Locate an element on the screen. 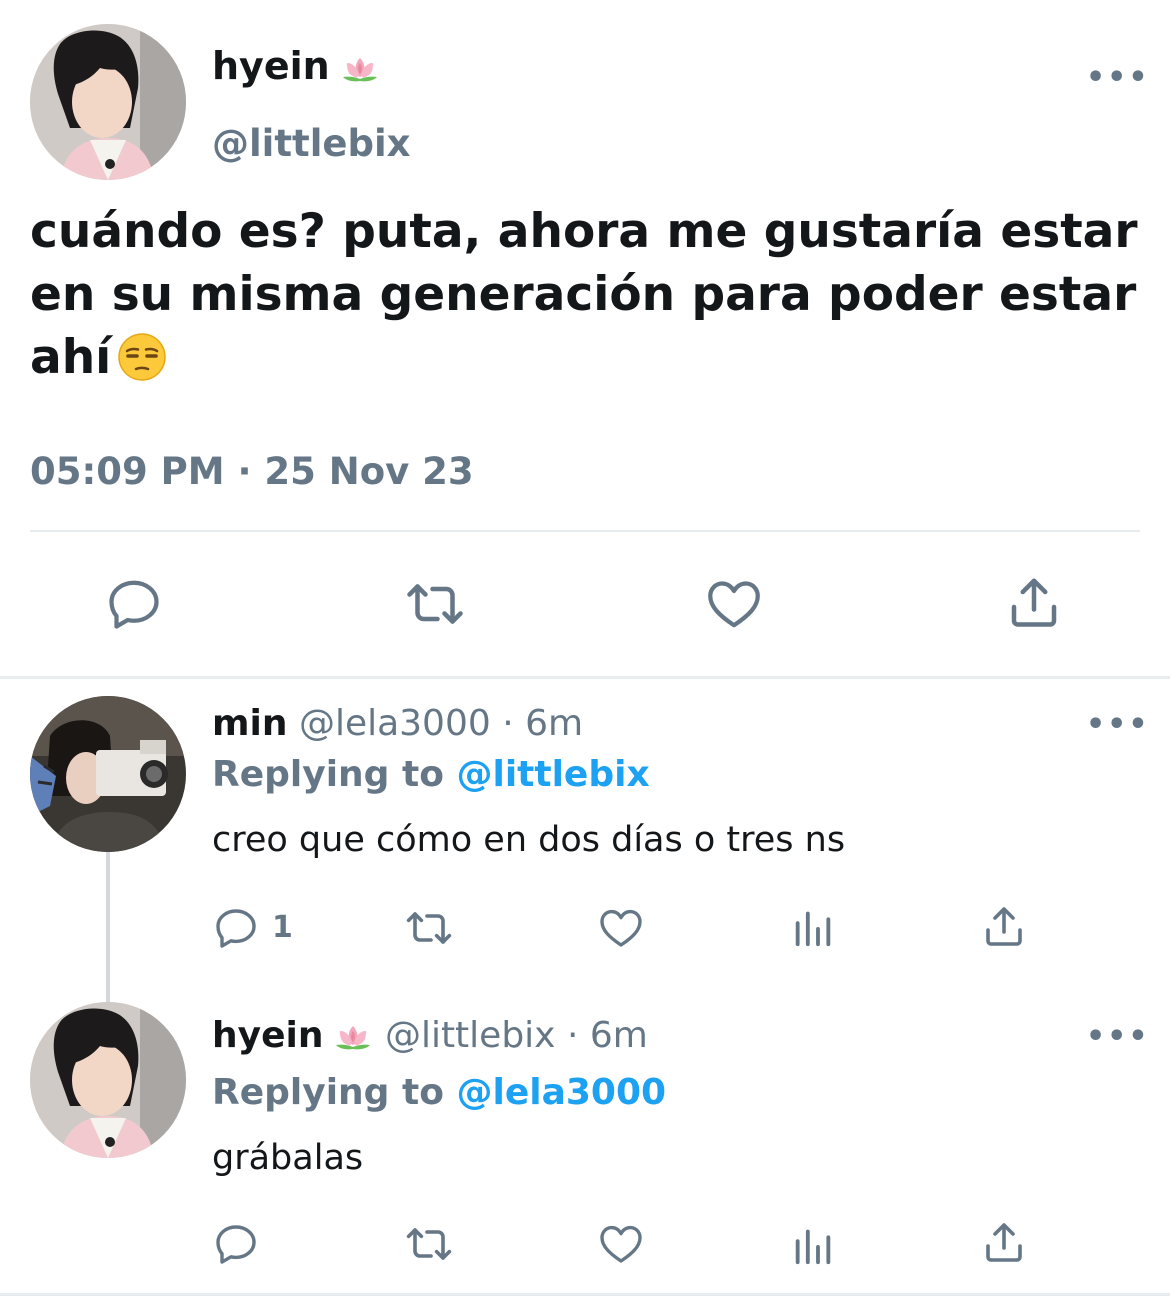  author-avatar is located at coordinates (108, 102).